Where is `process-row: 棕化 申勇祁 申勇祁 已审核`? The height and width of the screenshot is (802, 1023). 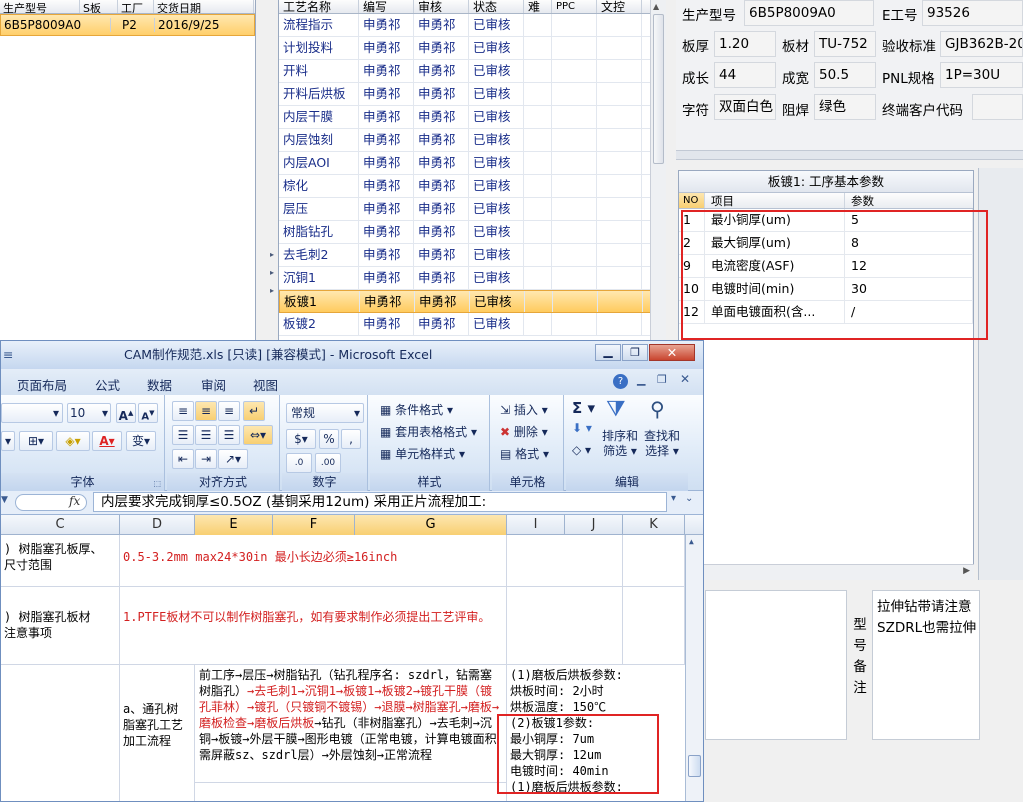
process-row: 棕化 申勇祁 申勇祁 已审核 is located at coordinates (472, 186).